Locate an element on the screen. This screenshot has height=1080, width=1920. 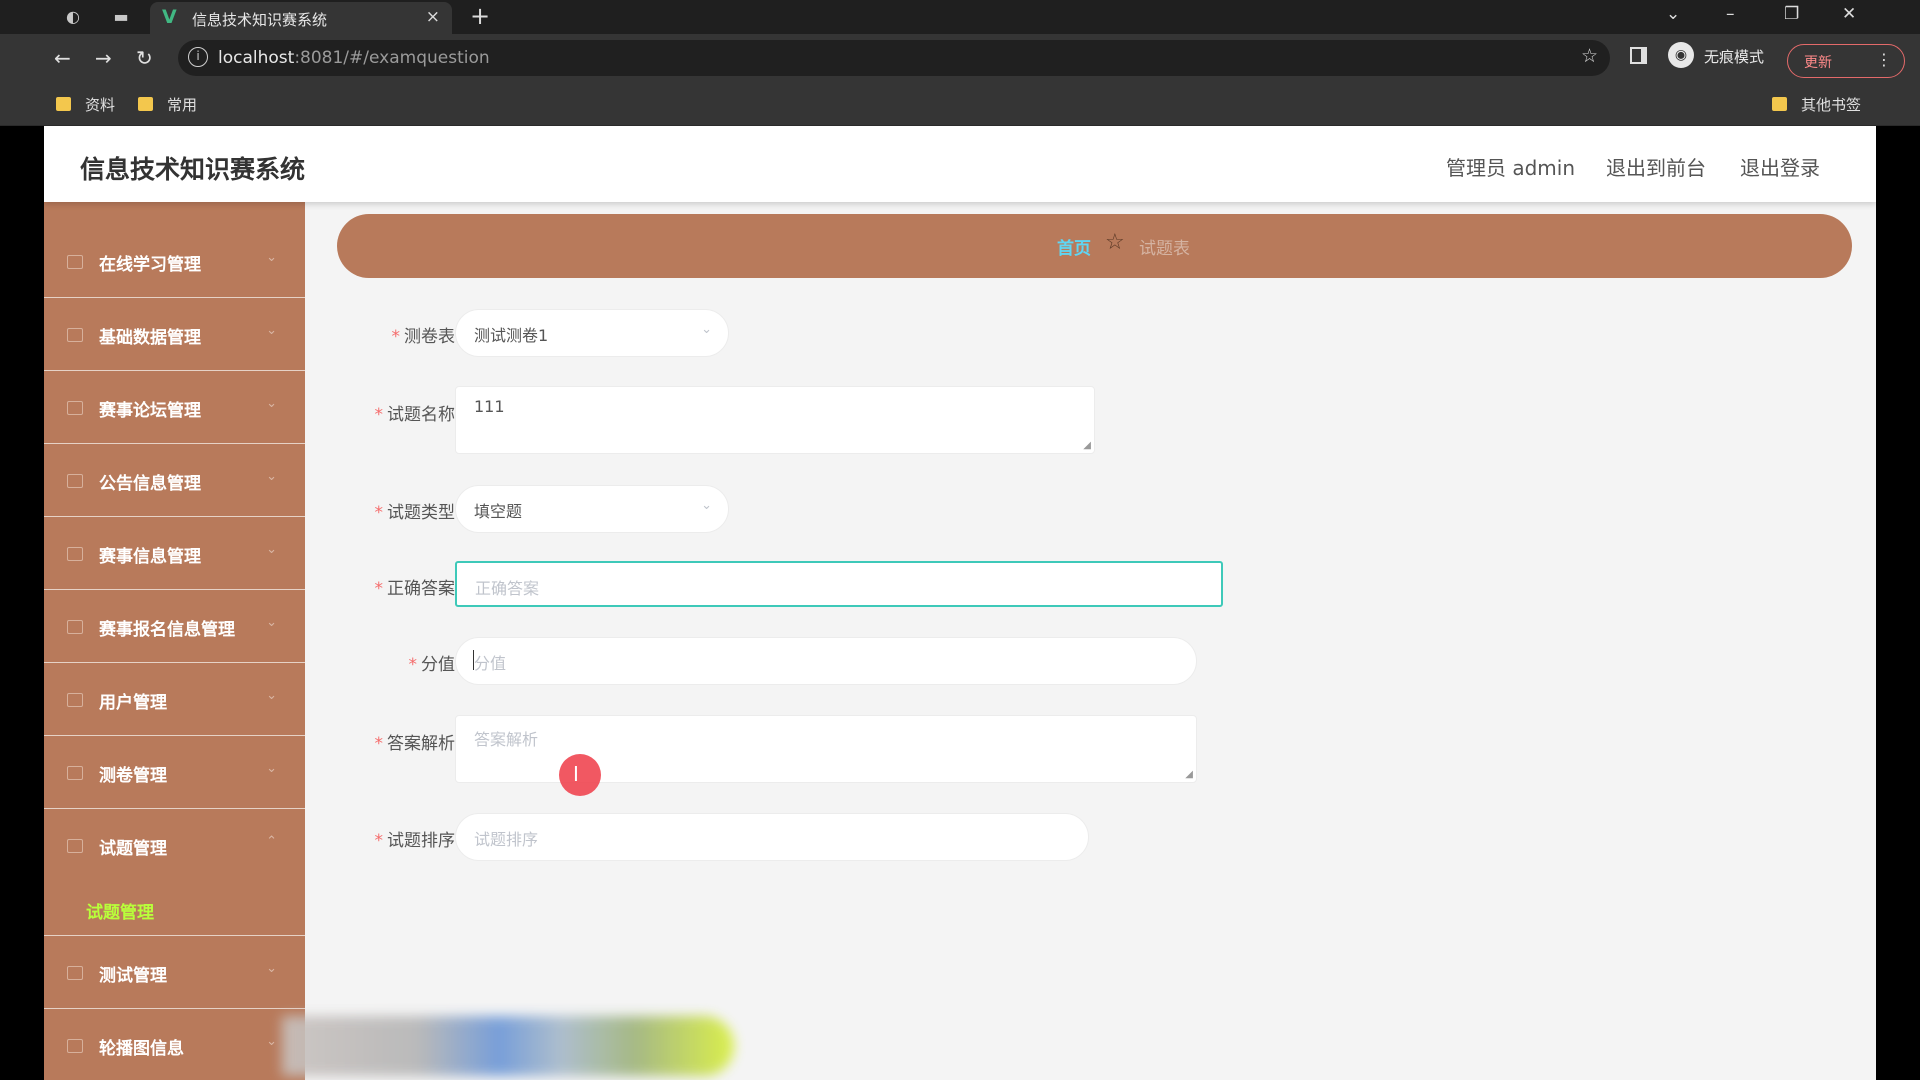
question-name-textarea: 111 ◢ is located at coordinates (775, 420).